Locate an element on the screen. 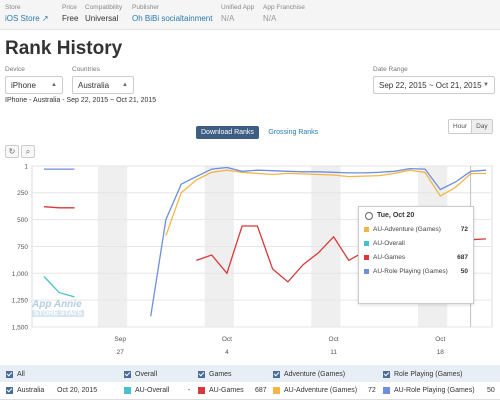 The height and width of the screenshot is (402, 500). countries-select: Australia ▲ is located at coordinates (103, 85).